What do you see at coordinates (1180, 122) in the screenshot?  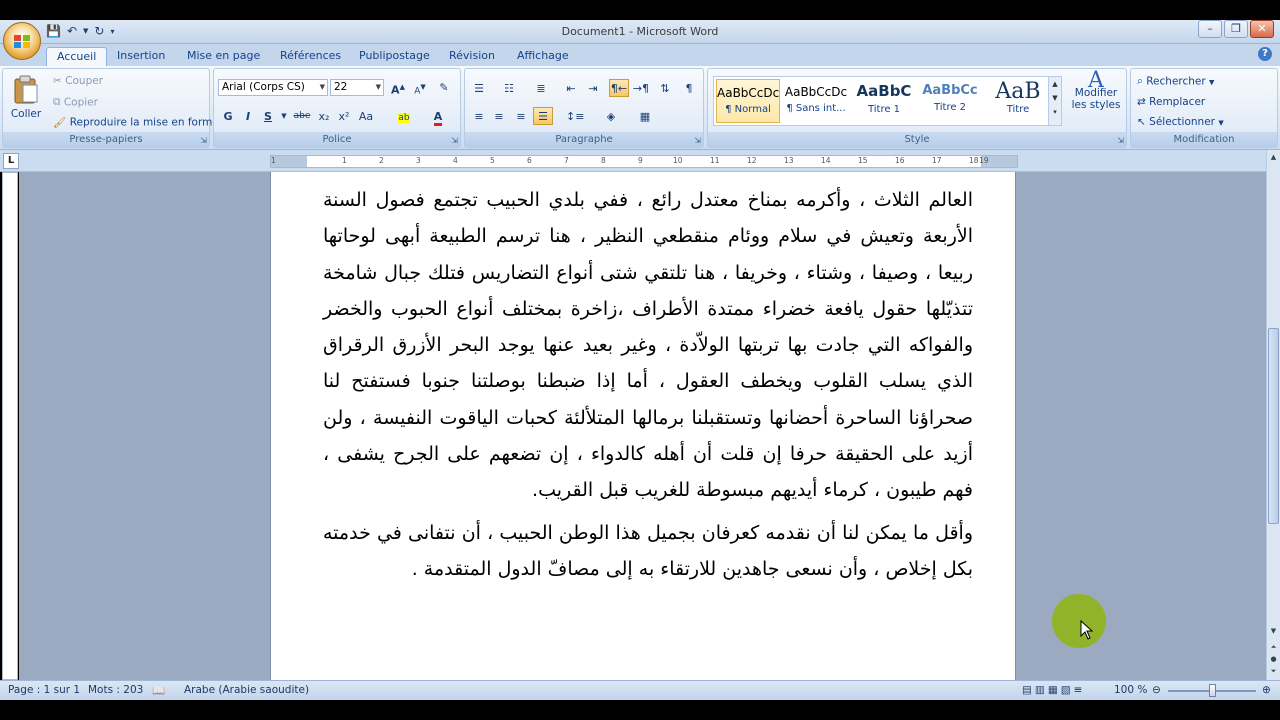 I see `select-button: ↖ Sélectionner ▼` at bounding box center [1180, 122].